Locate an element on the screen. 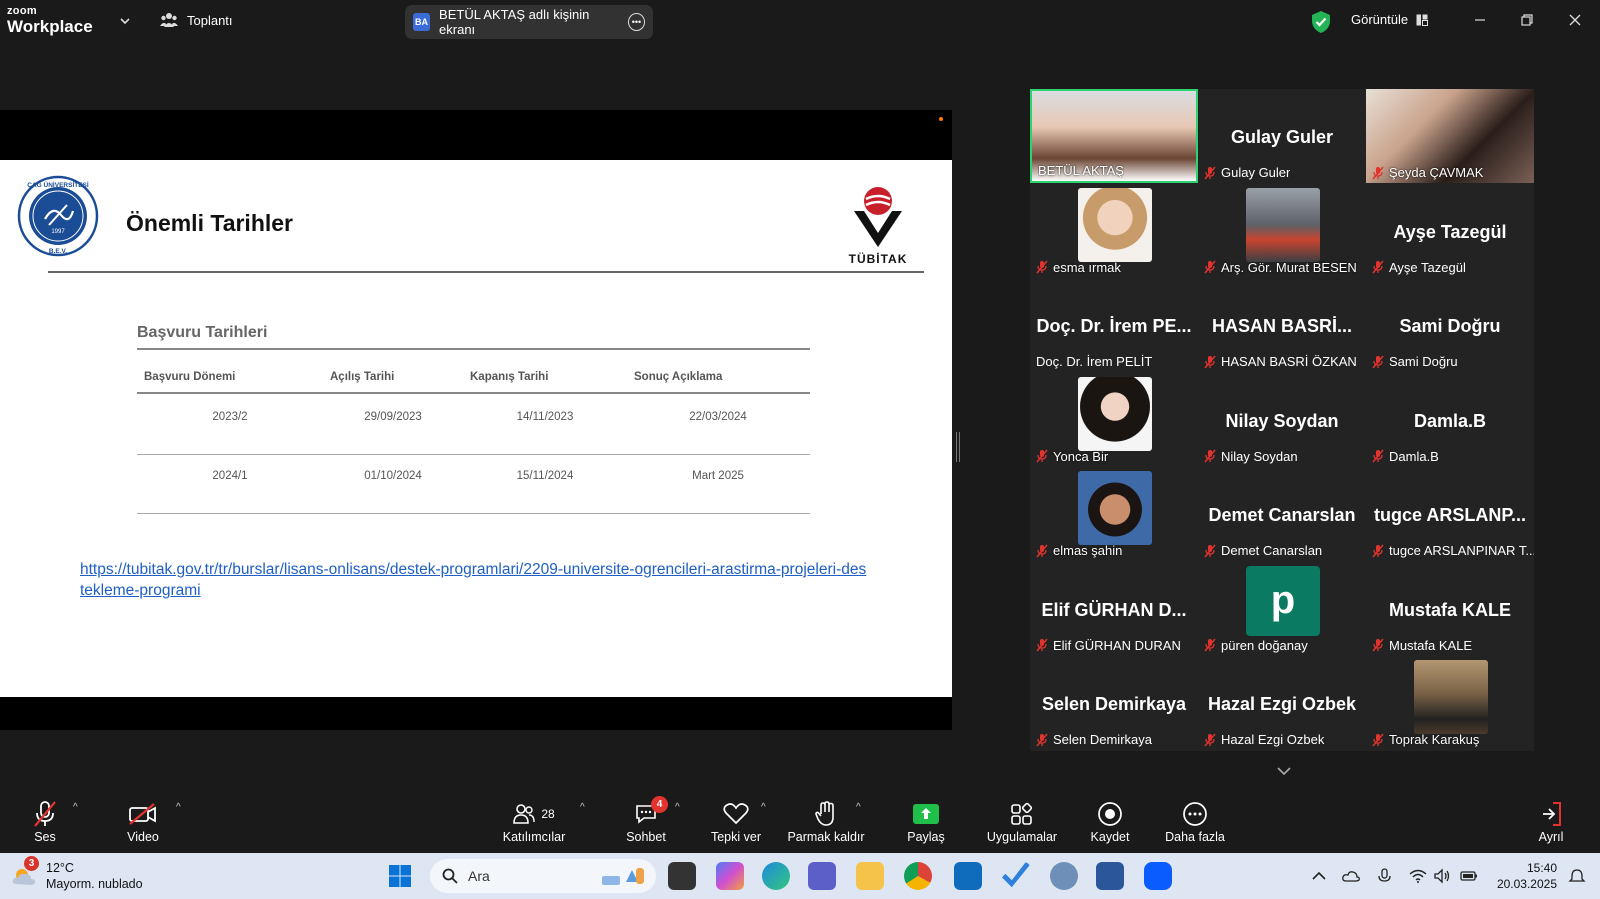  file-explorer-icon is located at coordinates (870, 876).